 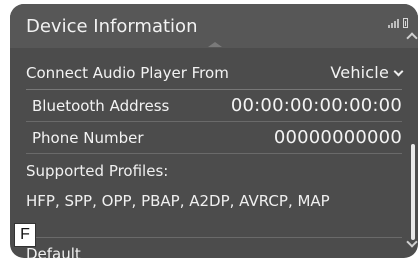 I want to click on phone-number-value: 00000000000, so click(x=337, y=137).